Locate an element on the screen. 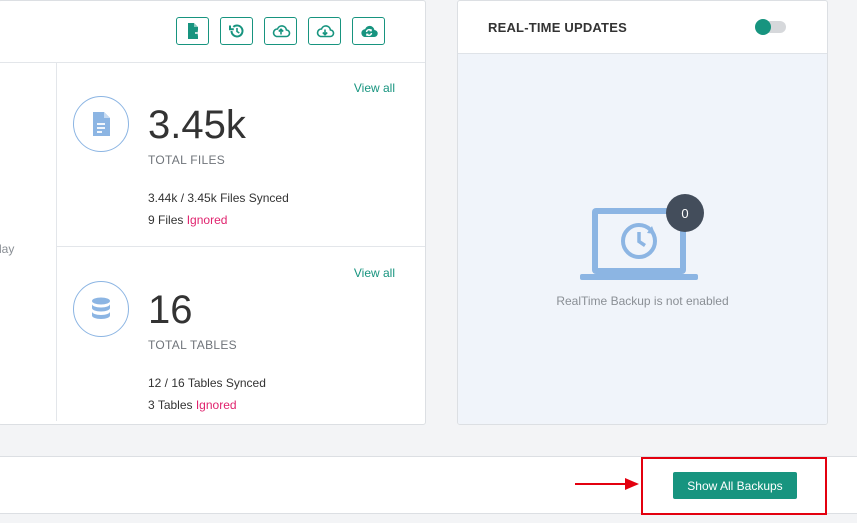  files-ignored-label: Ignored is located at coordinates (207, 220).